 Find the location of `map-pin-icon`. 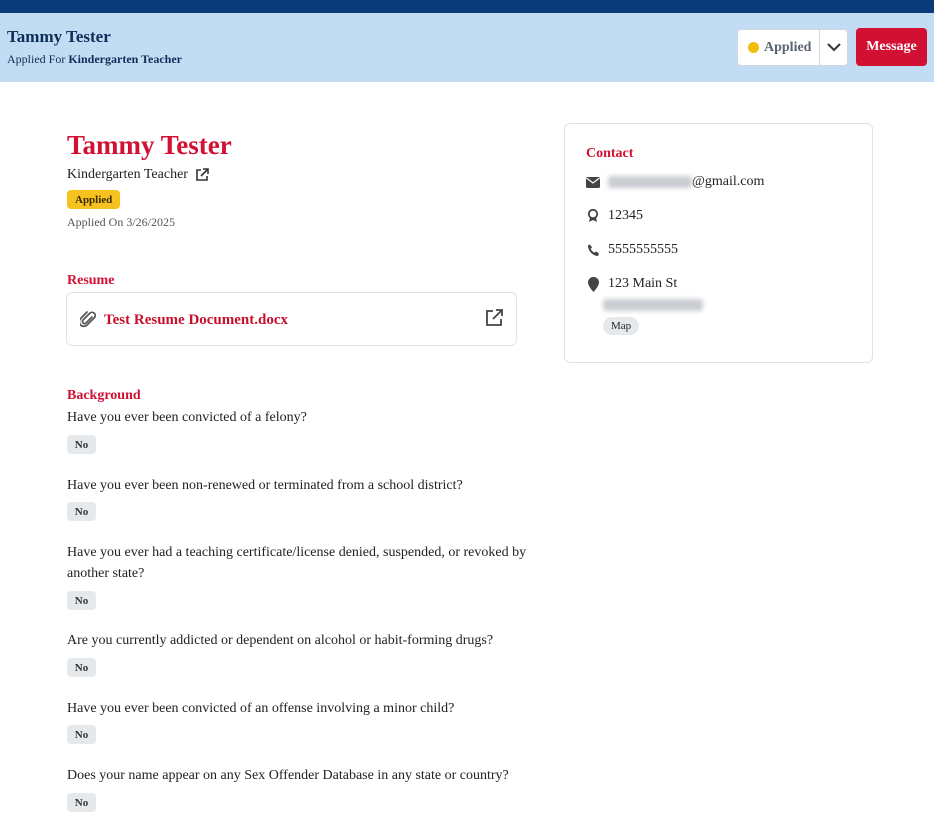

map-pin-icon is located at coordinates (593, 284).